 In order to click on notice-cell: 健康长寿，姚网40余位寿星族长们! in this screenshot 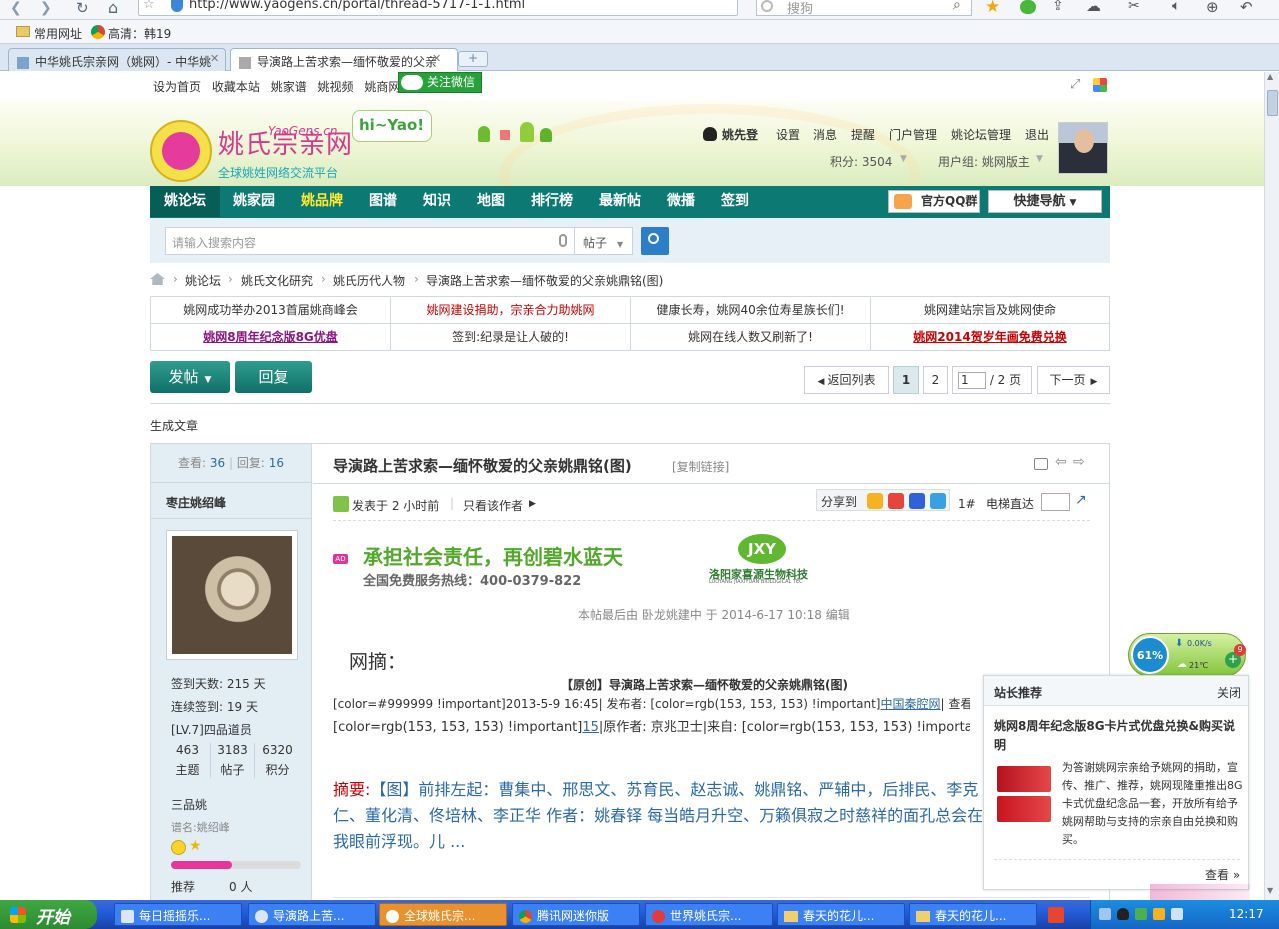, I will do `click(751, 310)`.